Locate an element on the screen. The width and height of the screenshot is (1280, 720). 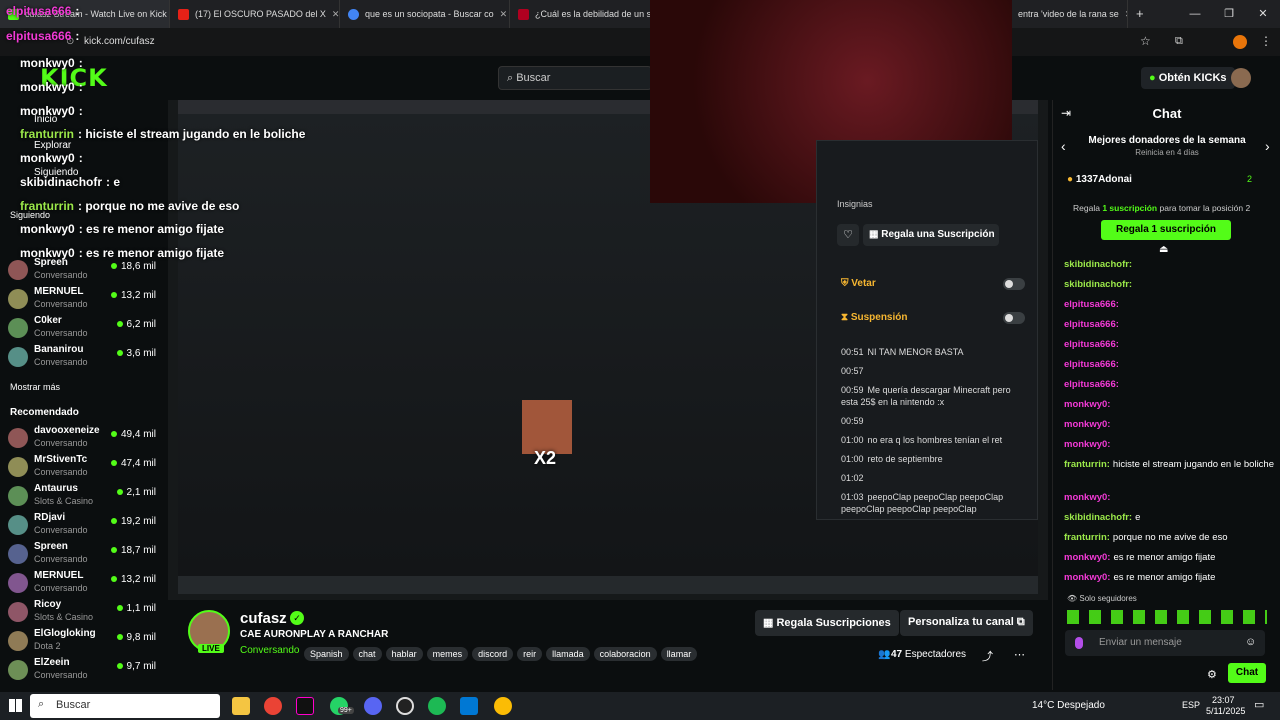
sidebar-channel: ElGlogloking Dota 2 9,8 mil is located at coordinates (84, 641).